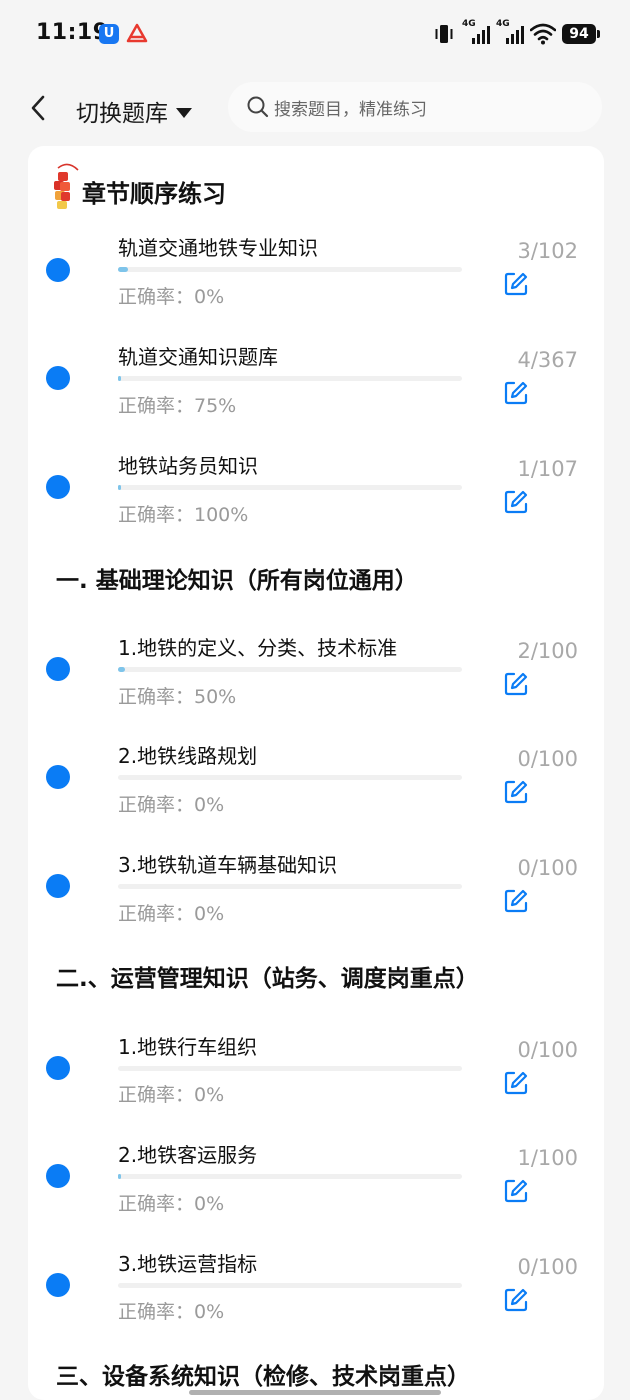 Image resolution: width=630 pixels, height=1400 pixels. What do you see at coordinates (547, 251) in the screenshot?
I see `question-count: 3/102` at bounding box center [547, 251].